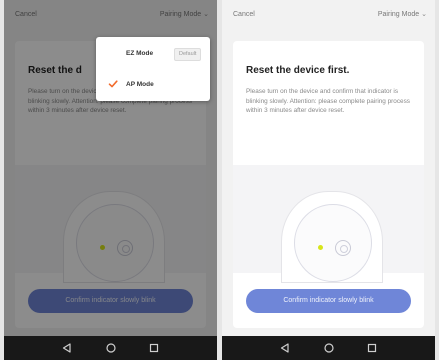  I want to click on chevron-down-icon: ⌄, so click(424, 14).